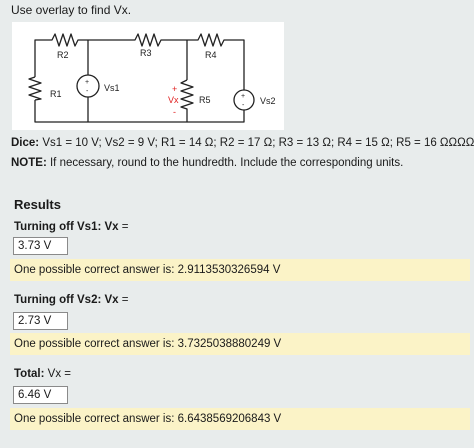  I want to click on r1-resistor, so click(35, 88).